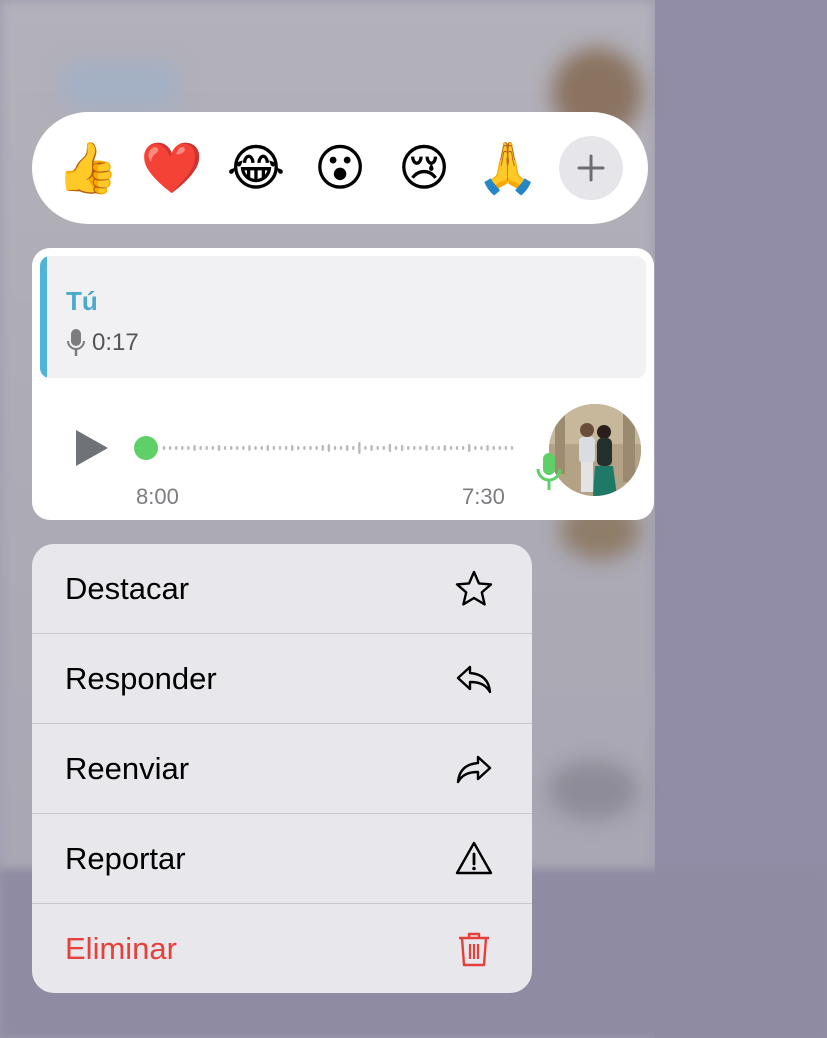 Image resolution: width=827 pixels, height=1038 pixels. Describe the element at coordinates (125, 858) in the screenshot. I see `menu-item-label: Reportar` at that location.